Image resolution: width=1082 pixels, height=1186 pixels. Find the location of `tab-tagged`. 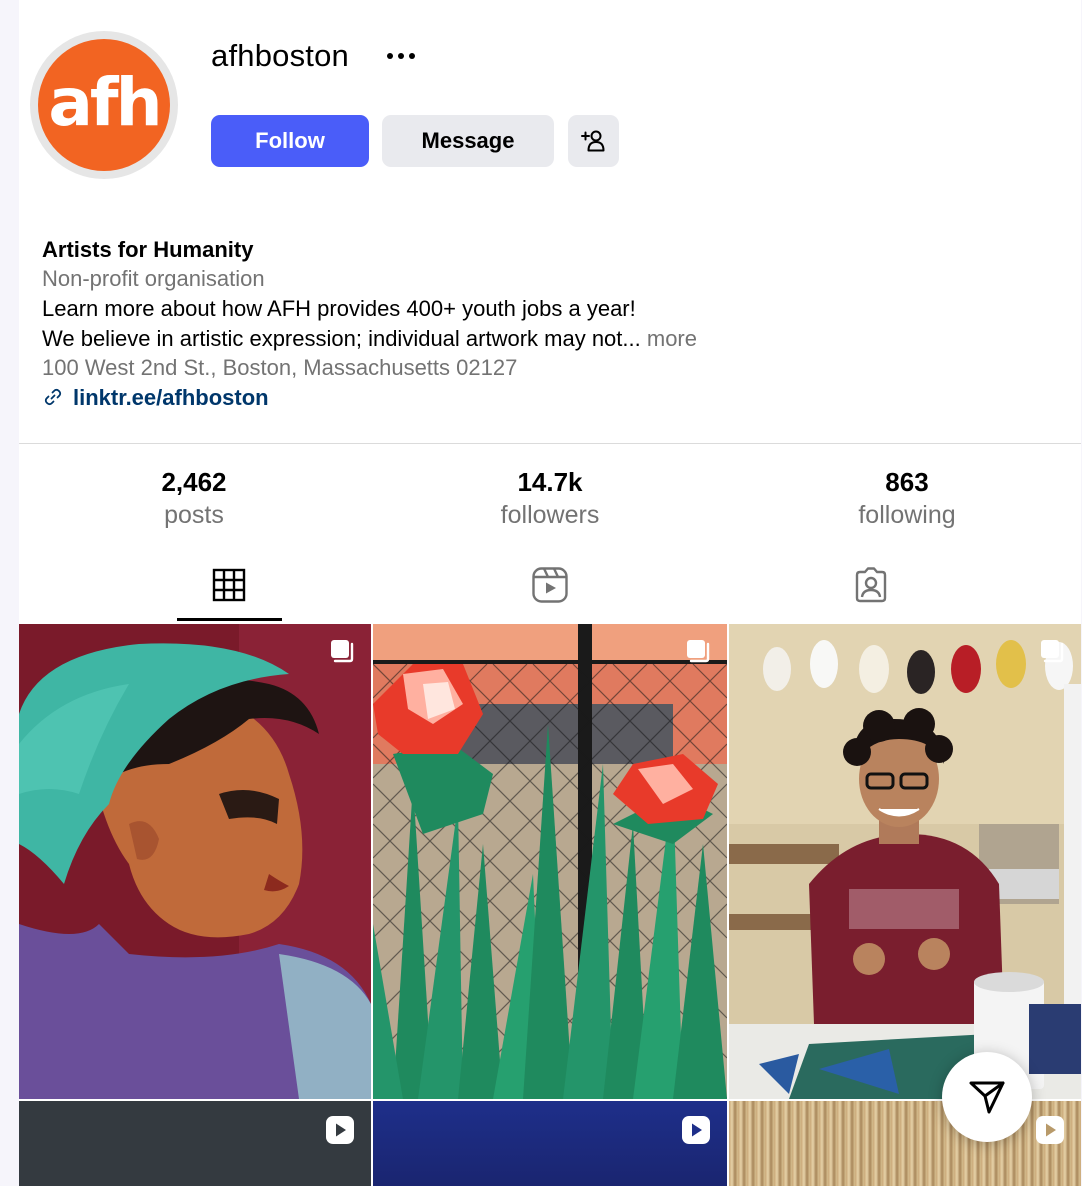

tab-tagged is located at coordinates (871, 585).